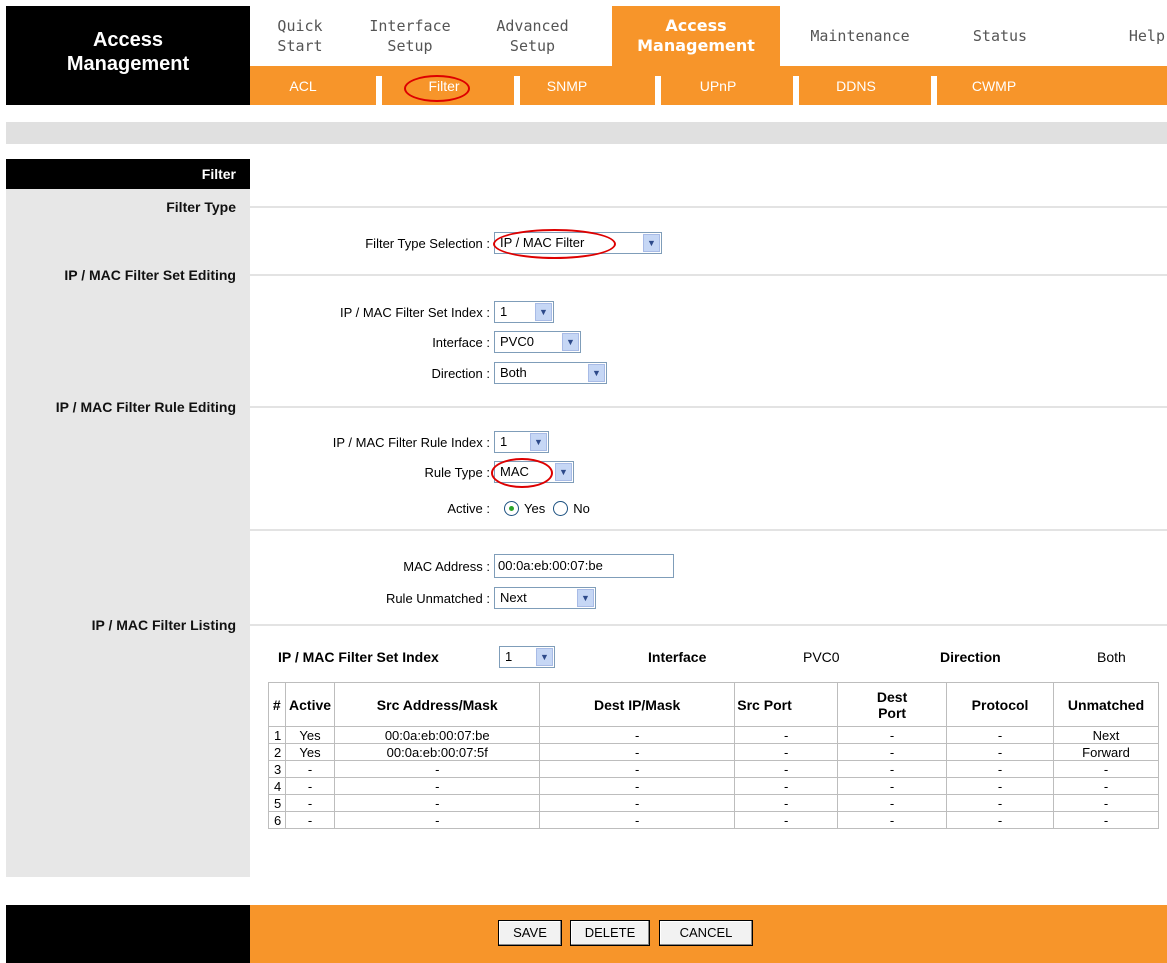 The image size is (1167, 963). I want to click on active-yes-label: Yes, so click(535, 508).